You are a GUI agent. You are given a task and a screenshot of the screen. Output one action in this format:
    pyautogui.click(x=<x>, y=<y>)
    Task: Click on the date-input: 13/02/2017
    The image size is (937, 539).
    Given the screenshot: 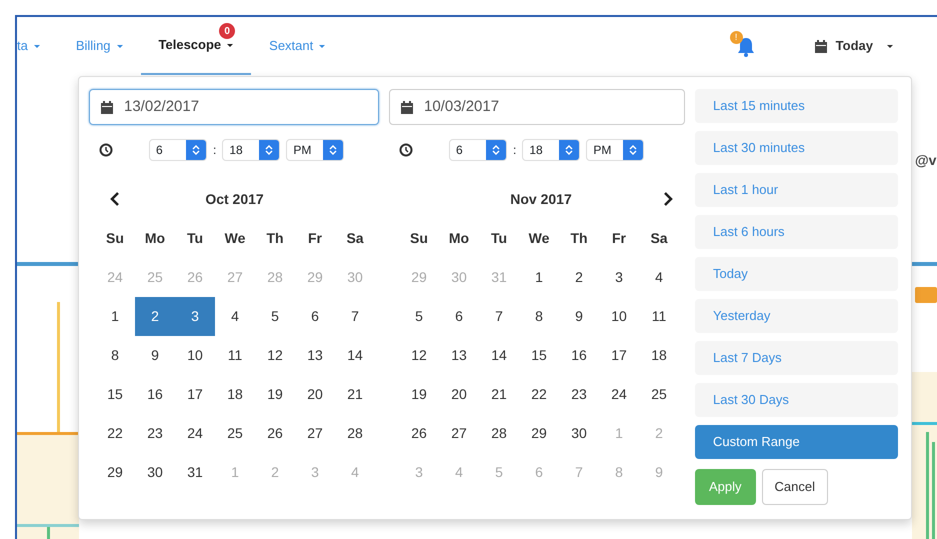 What is the action you would take?
    pyautogui.click(x=234, y=107)
    